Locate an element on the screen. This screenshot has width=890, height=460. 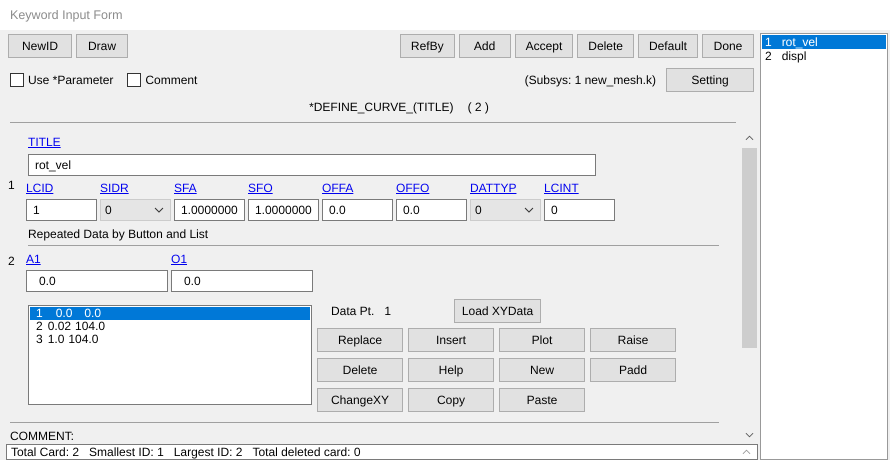
data-list-item: 3 1.0 104.0 is located at coordinates (170, 339).